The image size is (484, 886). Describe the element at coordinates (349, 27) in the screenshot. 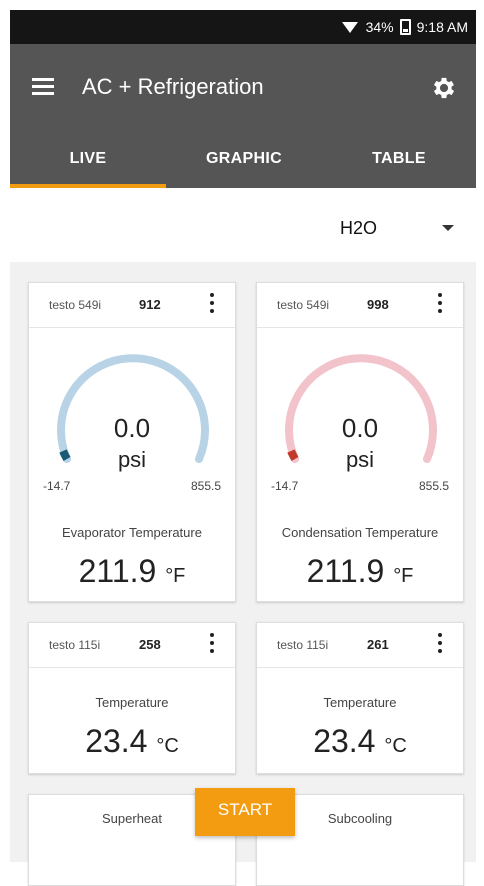

I see `wifi-icon` at that location.